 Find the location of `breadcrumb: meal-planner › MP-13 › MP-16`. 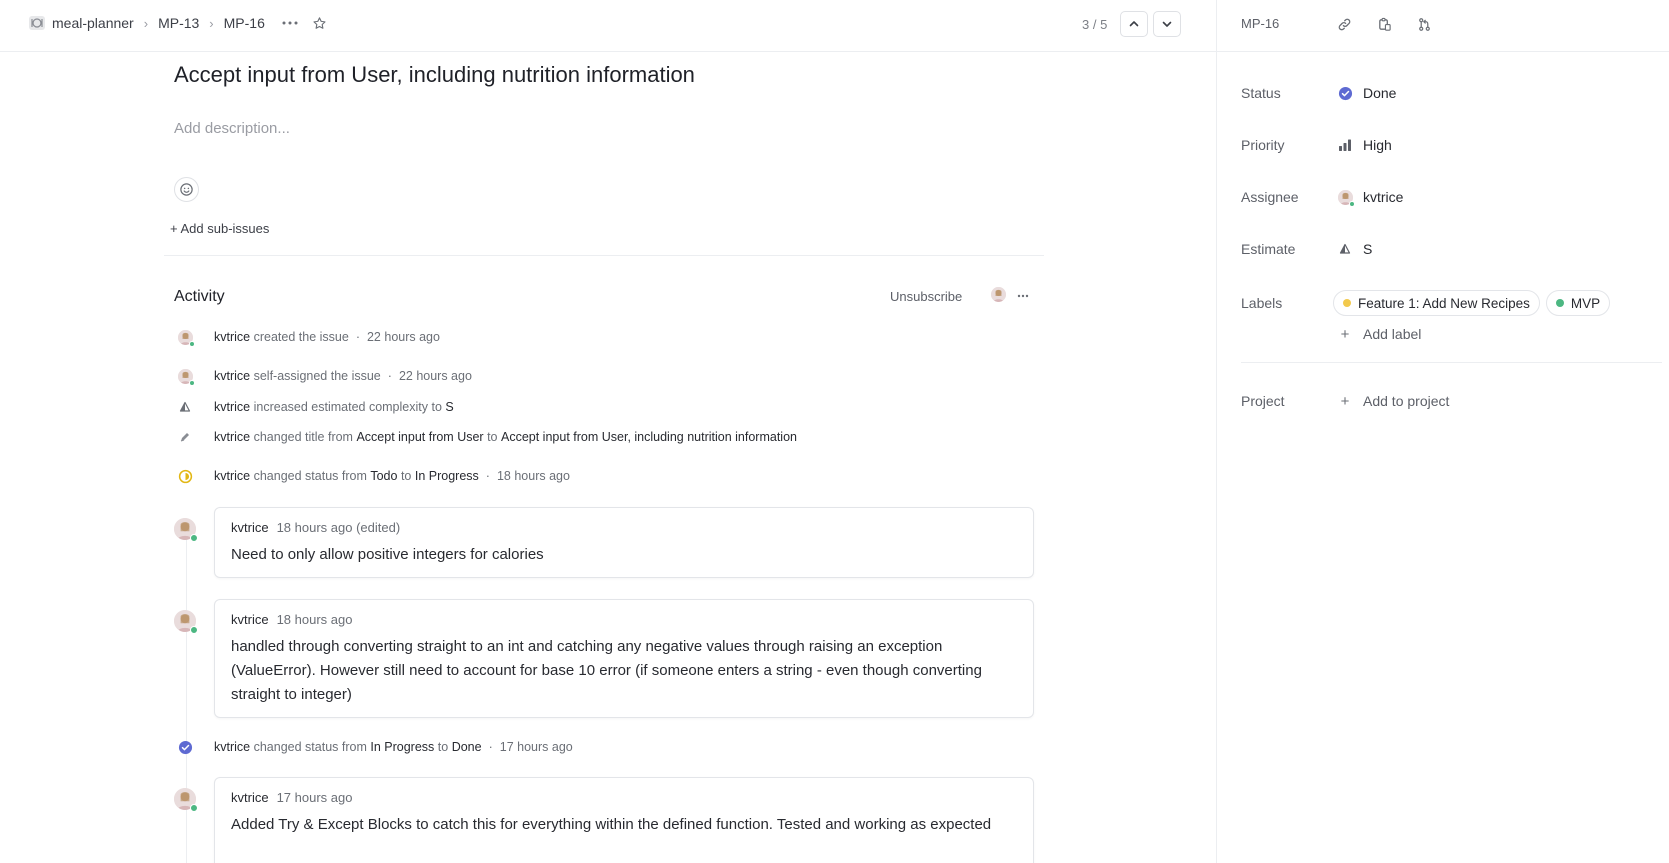

breadcrumb: meal-planner › MP-13 › MP-16 is located at coordinates (180, 23).